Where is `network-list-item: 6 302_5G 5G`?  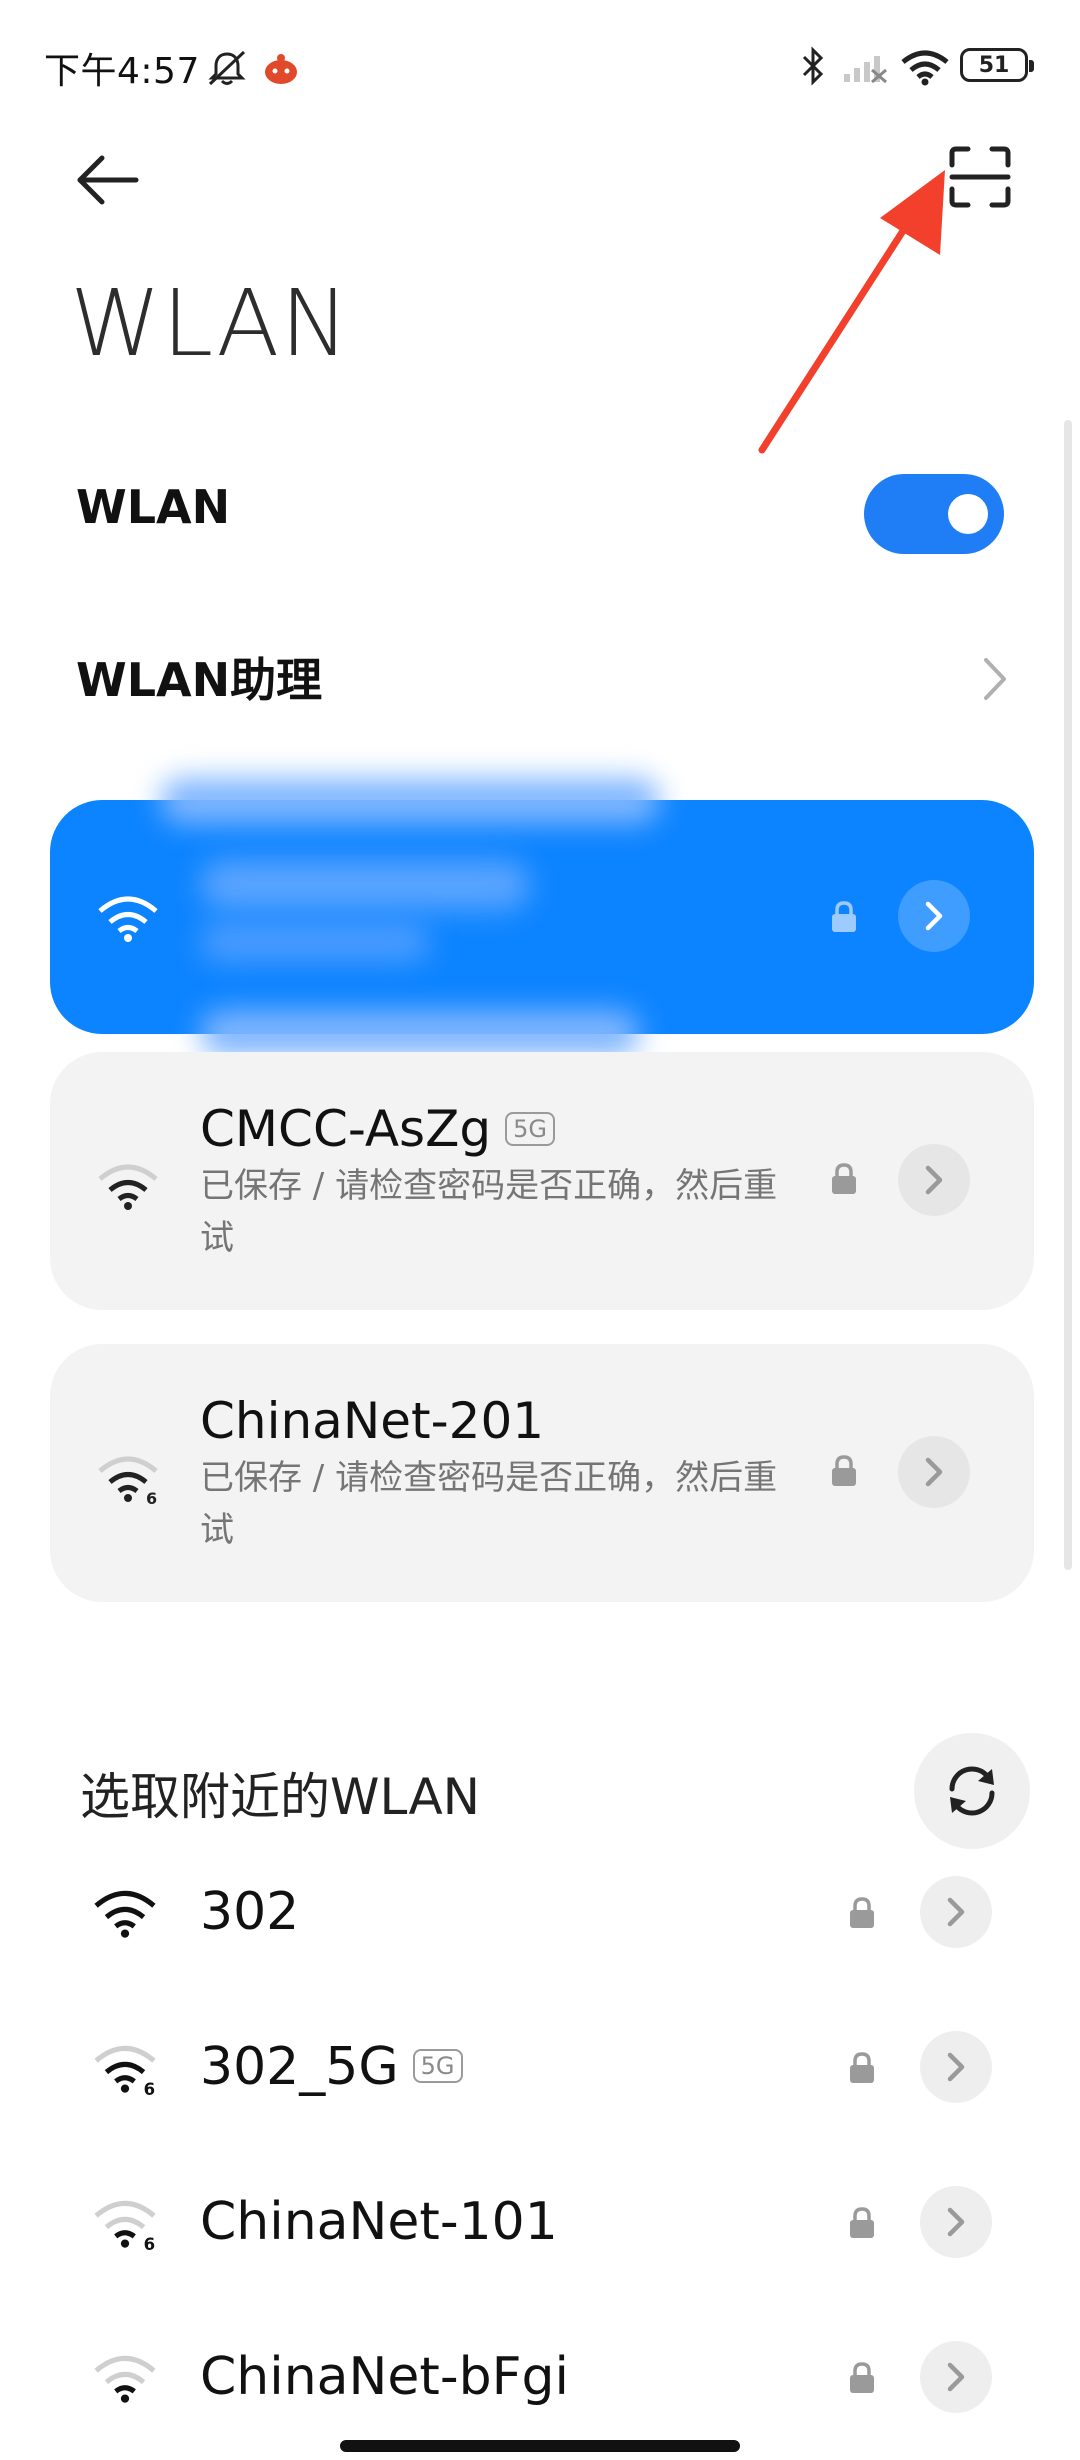 network-list-item: 6 302_5G 5G is located at coordinates (540, 2068).